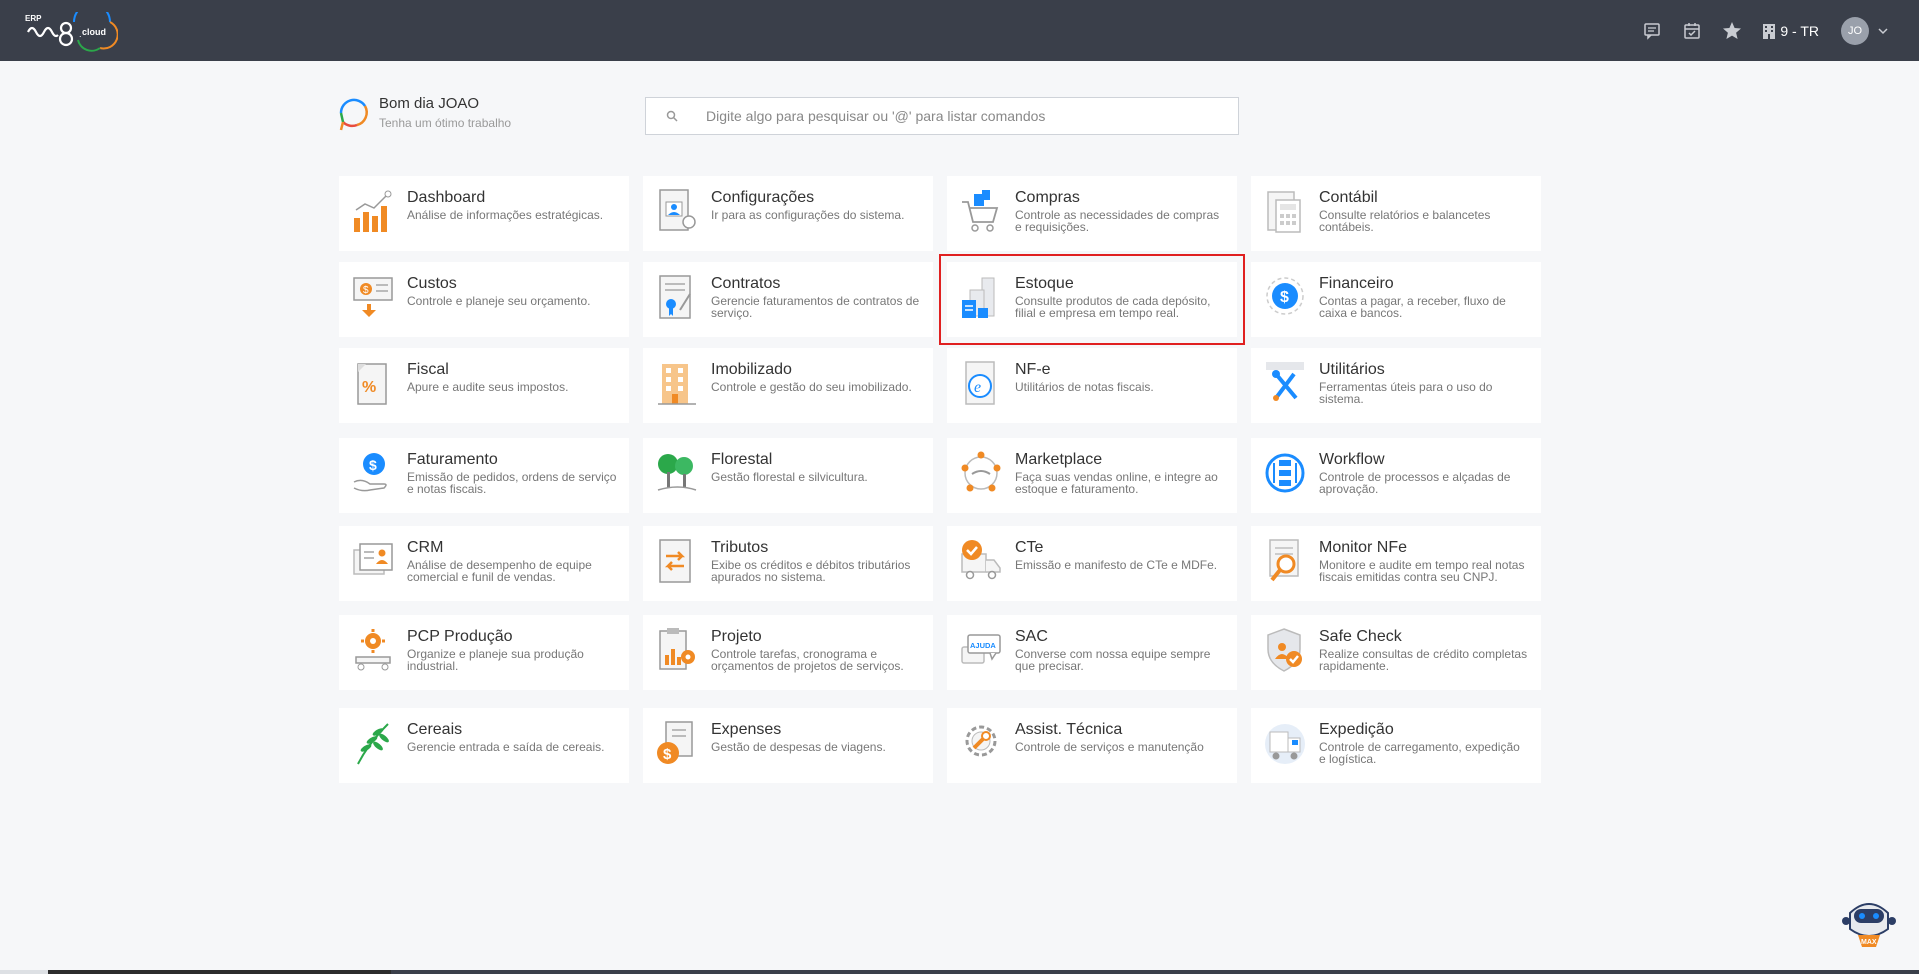 The height and width of the screenshot is (974, 1919). I want to click on exchange-document-icon, so click(675, 561).